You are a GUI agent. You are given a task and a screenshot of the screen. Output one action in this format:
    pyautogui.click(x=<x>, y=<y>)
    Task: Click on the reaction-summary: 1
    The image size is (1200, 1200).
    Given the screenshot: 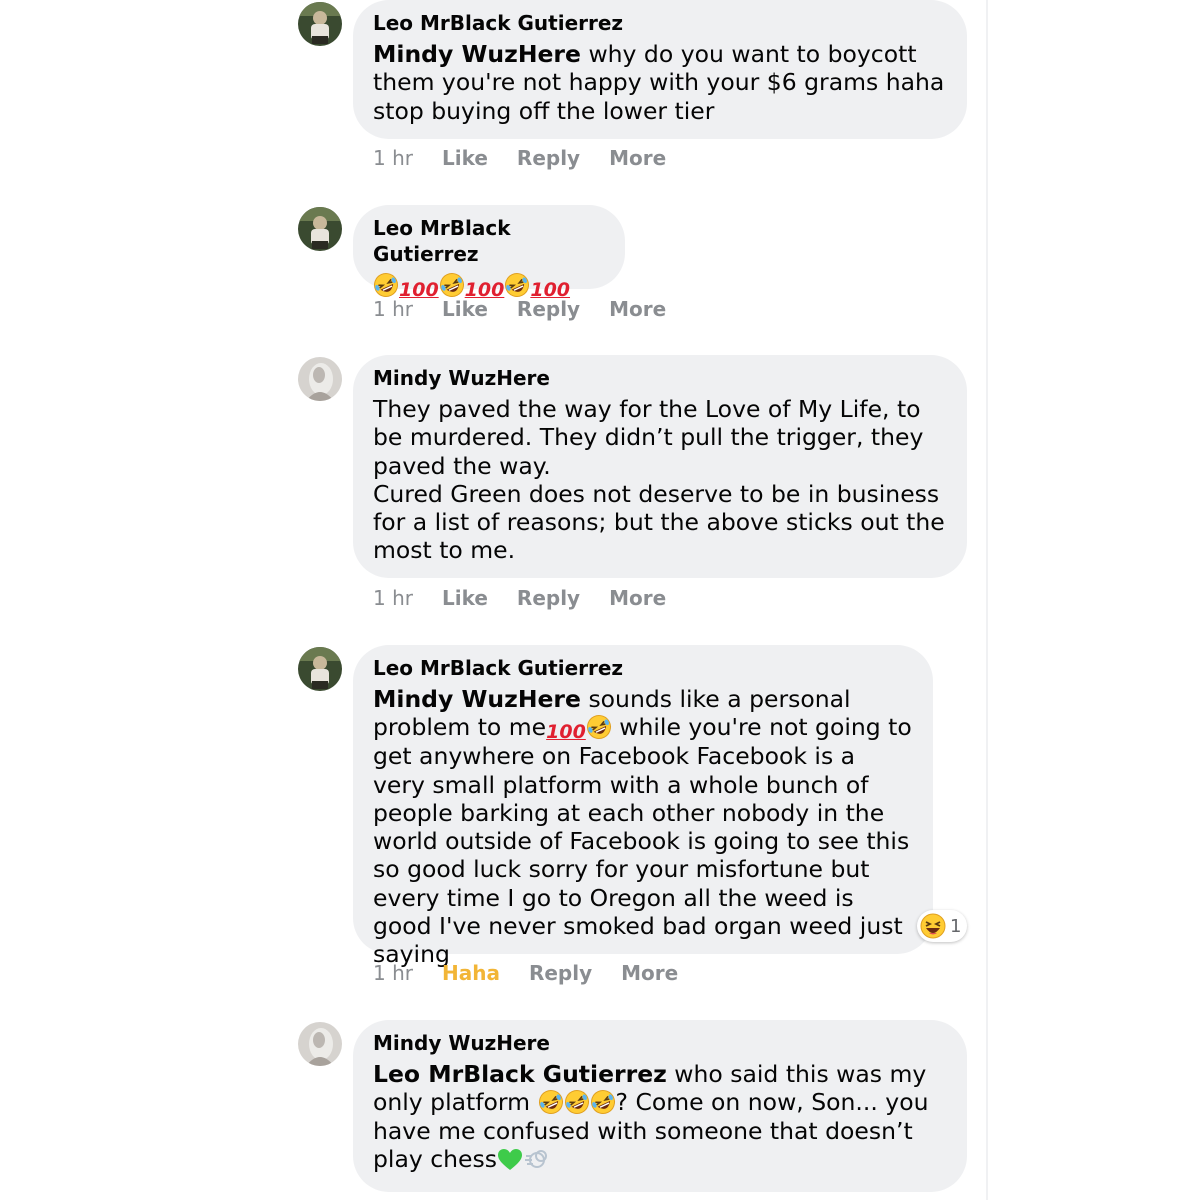 What is the action you would take?
    pyautogui.click(x=942, y=926)
    